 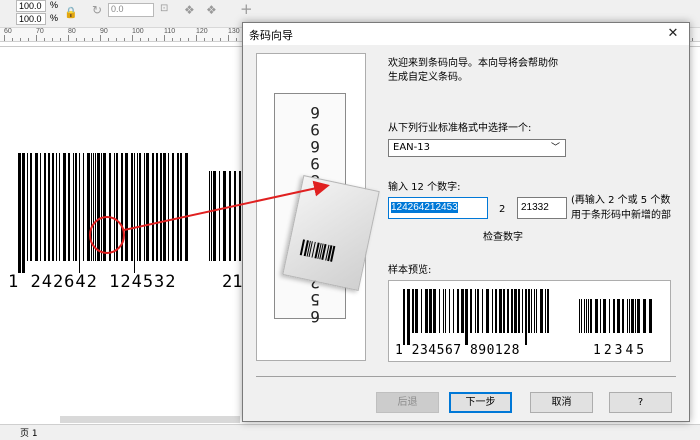 I want to click on align-icon: ⊡, so click(x=164, y=8).